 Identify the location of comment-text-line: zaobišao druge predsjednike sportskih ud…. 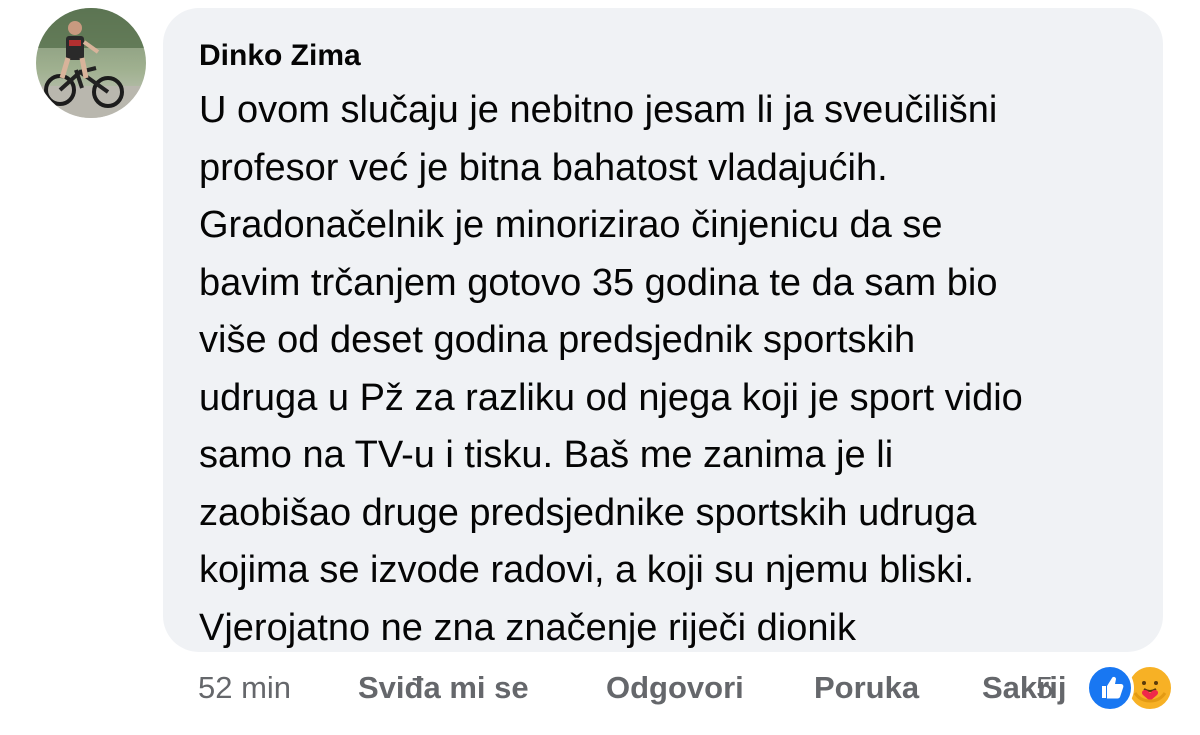
(588, 512).